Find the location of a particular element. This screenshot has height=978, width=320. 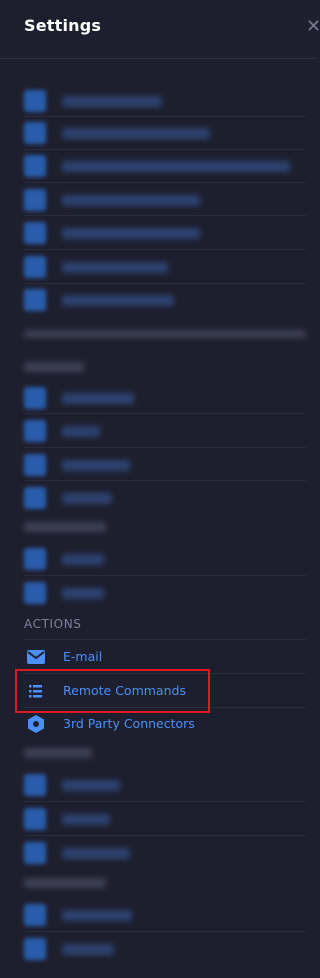

header-divider is located at coordinates (158, 58).